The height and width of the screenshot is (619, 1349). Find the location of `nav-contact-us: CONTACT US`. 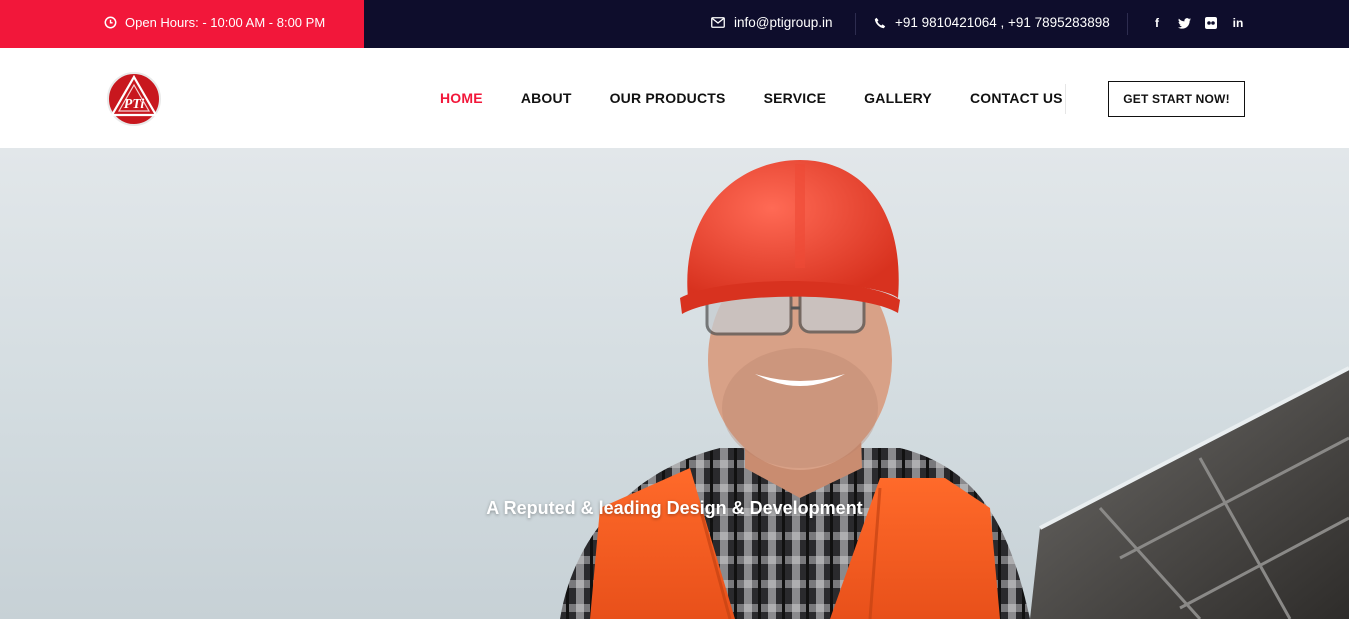

nav-contact-us: CONTACT US is located at coordinates (1016, 98).